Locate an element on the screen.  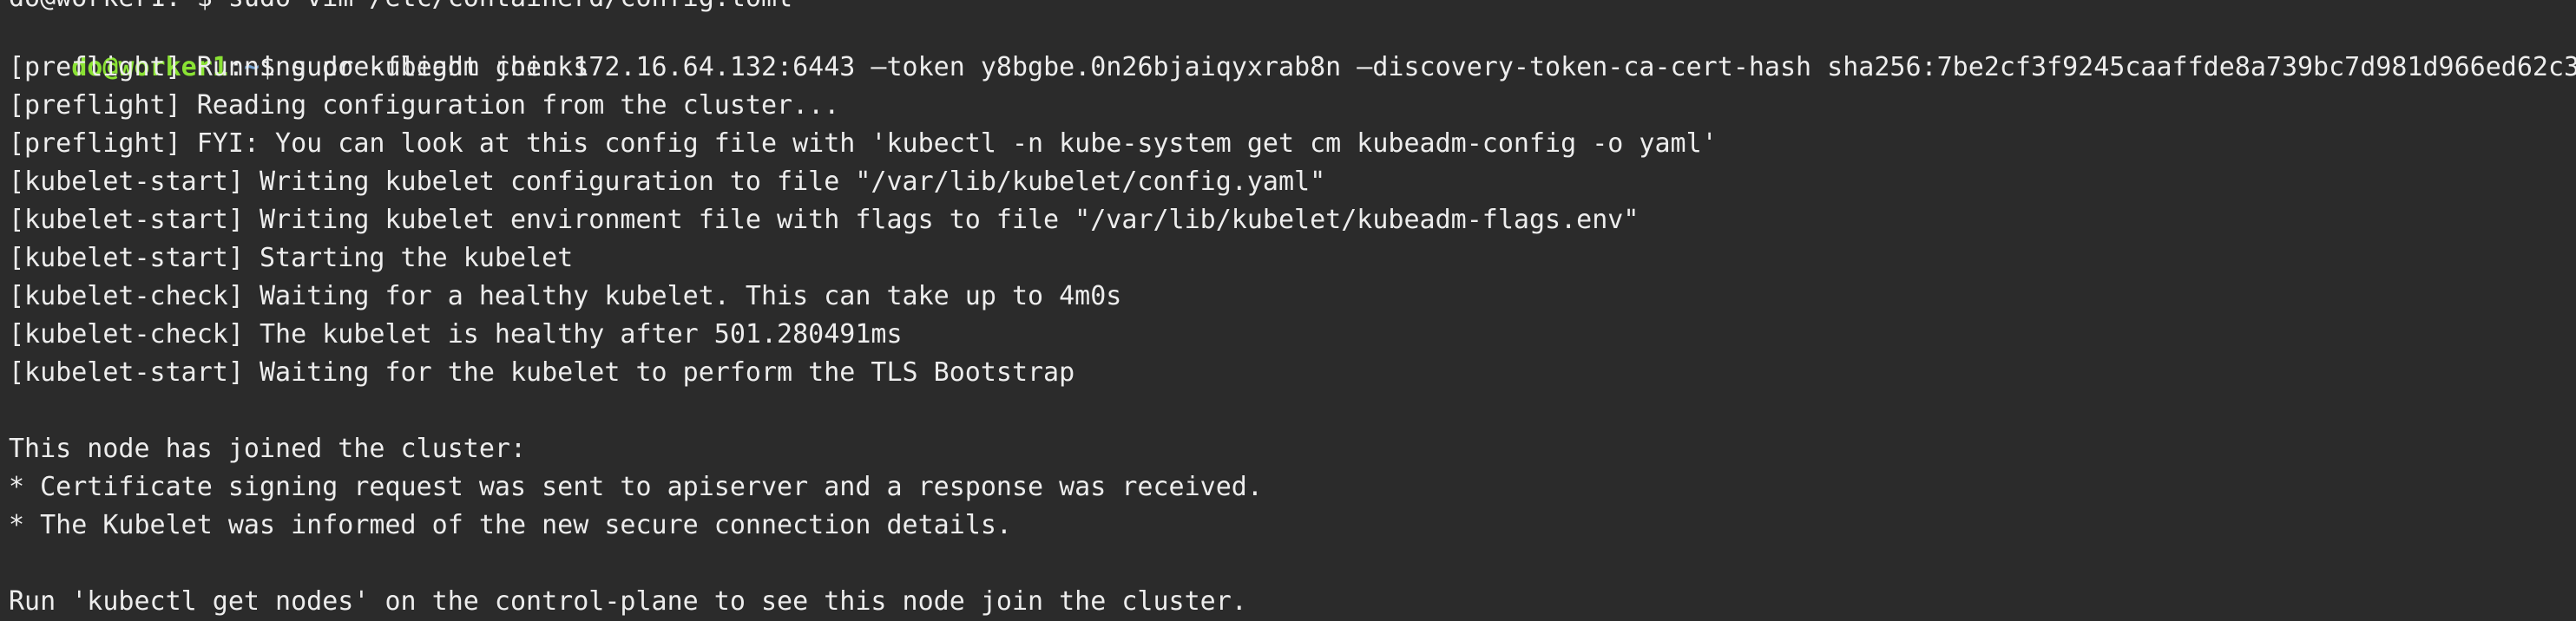
output-line: [kubelet-start] Starting the kubelet is located at coordinates (292, 258).